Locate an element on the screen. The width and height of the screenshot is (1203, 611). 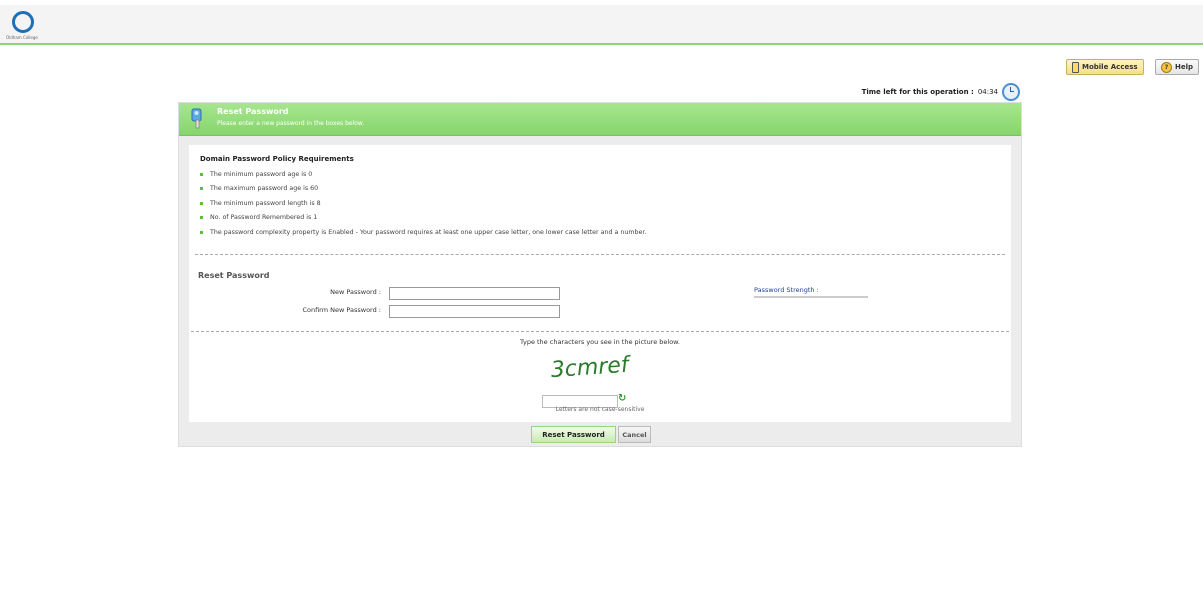
clock-icon is located at coordinates (1011, 92).